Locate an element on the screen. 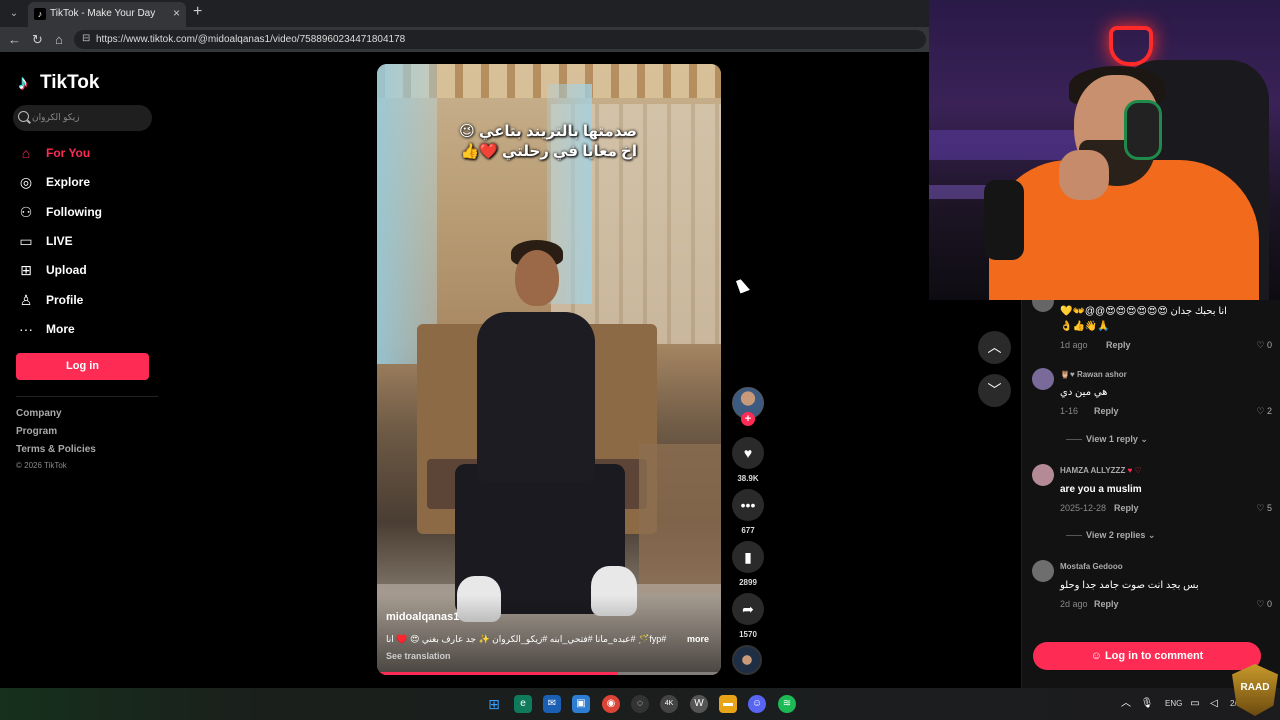  home-browser-icon: ⌂ is located at coordinates (59, 39).